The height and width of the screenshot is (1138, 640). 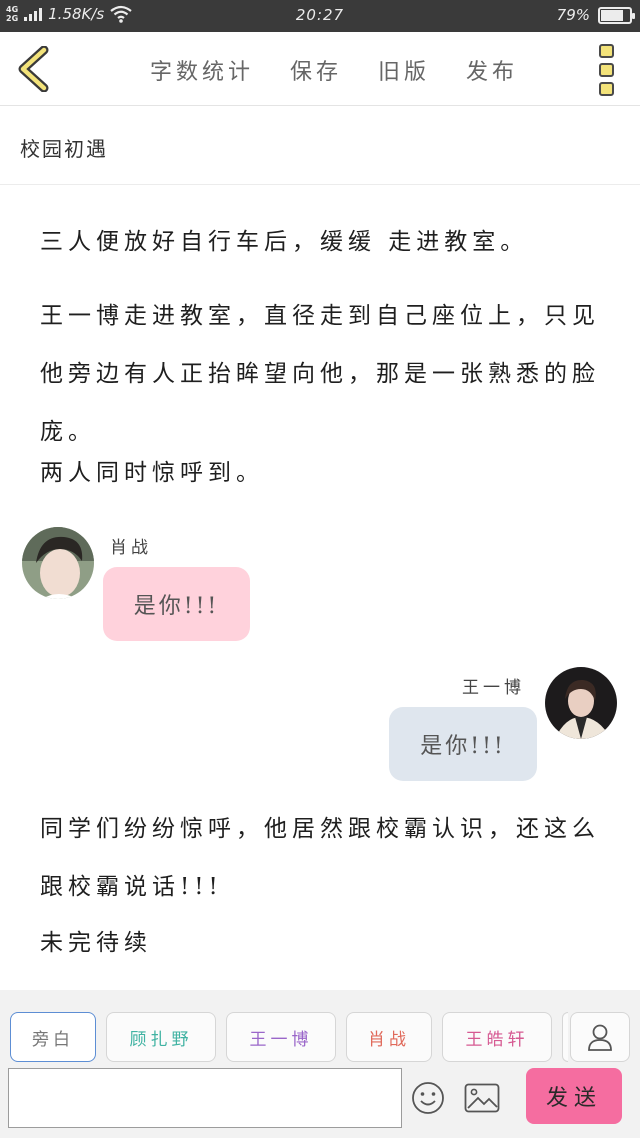 What do you see at coordinates (612, 15) in the screenshot?
I see `battery-fill` at bounding box center [612, 15].